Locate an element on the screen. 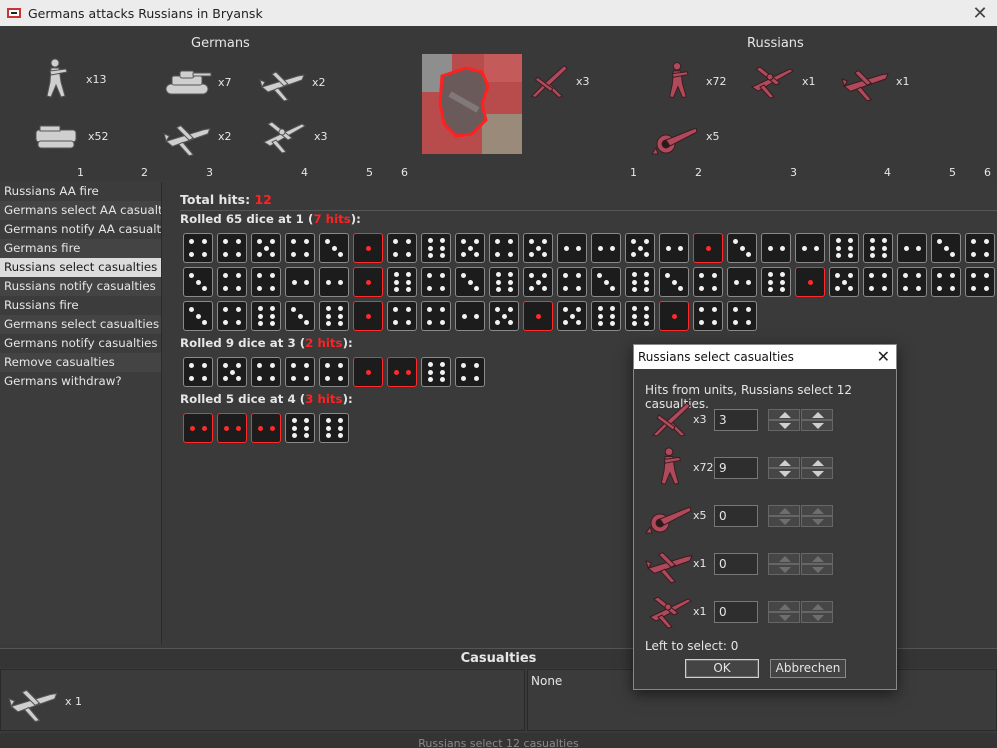  casualty-count-input: 9 is located at coordinates (736, 468).